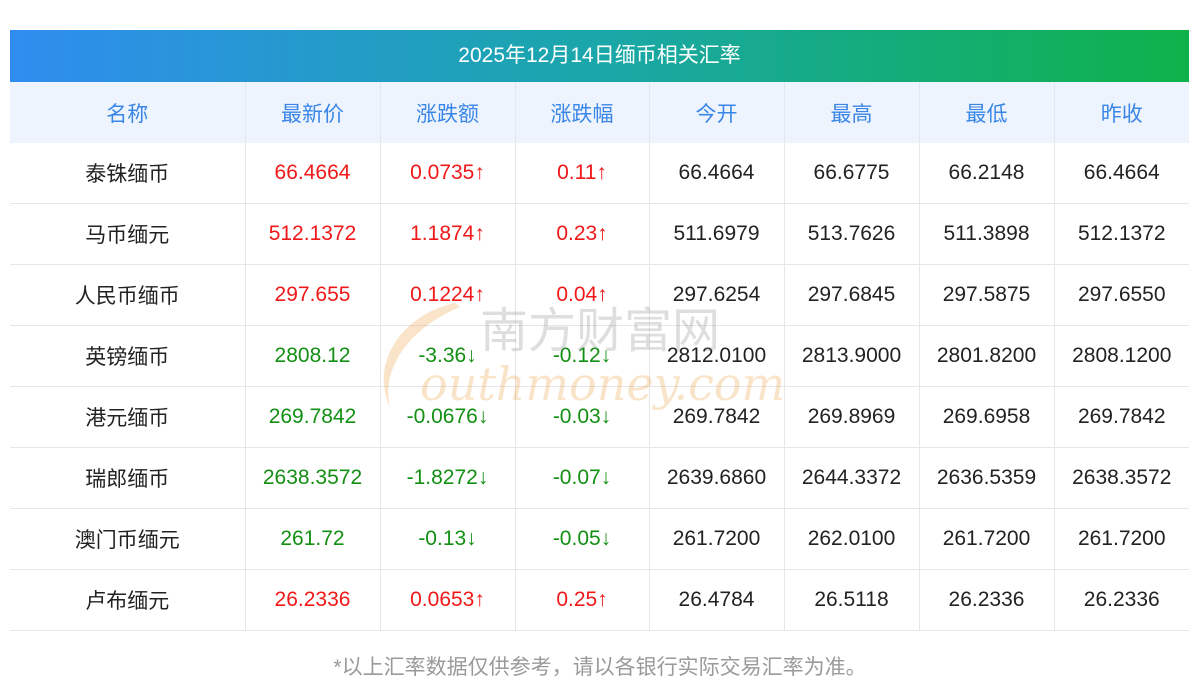  I want to click on change-percent-cell: 0.11↑, so click(582, 173).